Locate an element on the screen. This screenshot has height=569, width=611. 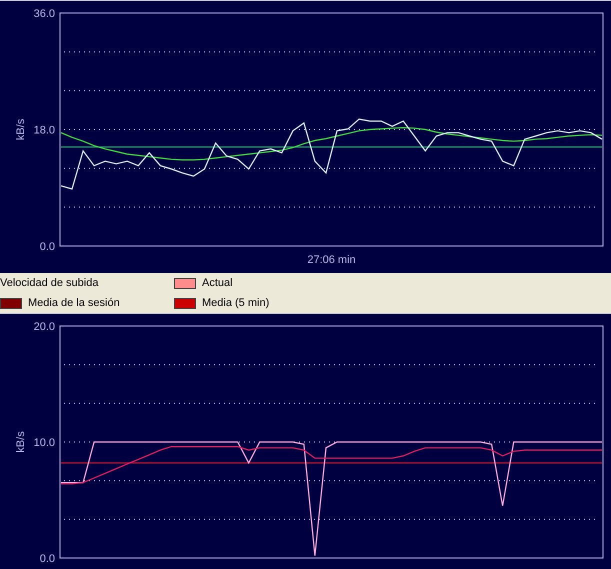
y-tick-label: 36.0 is located at coordinates (44, 14).